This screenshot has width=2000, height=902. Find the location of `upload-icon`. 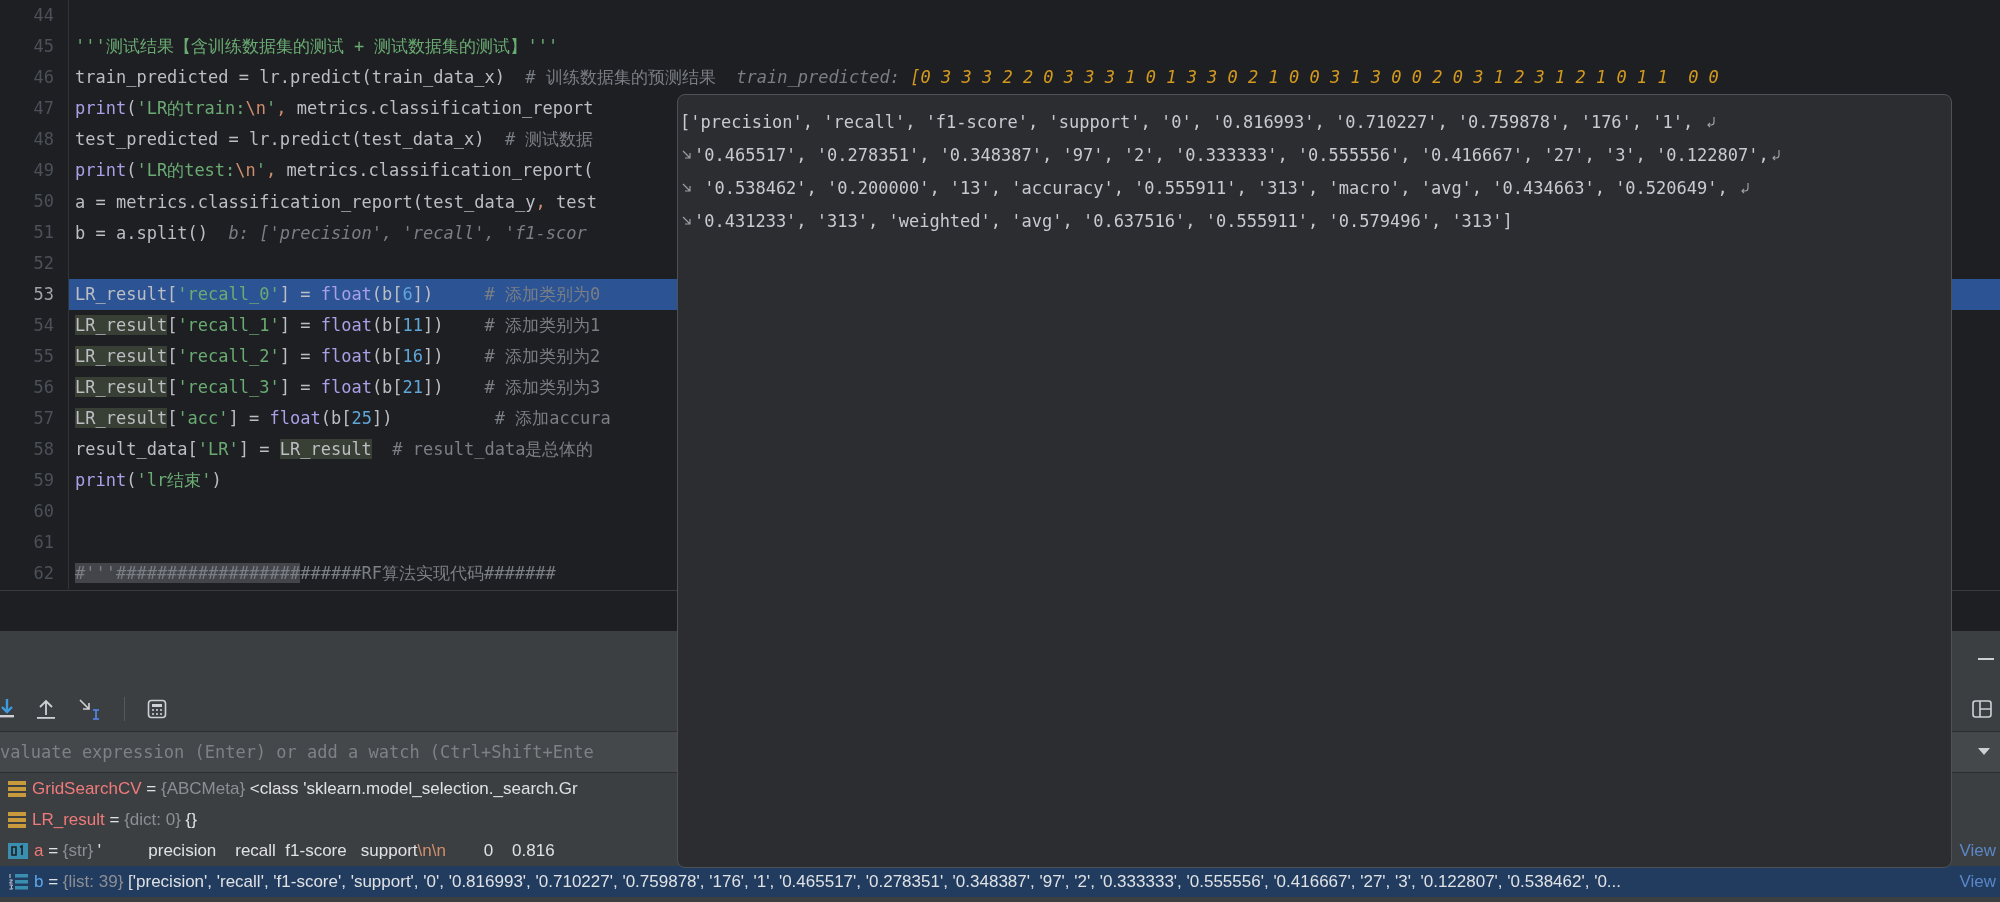

upload-icon is located at coordinates (46, 709).